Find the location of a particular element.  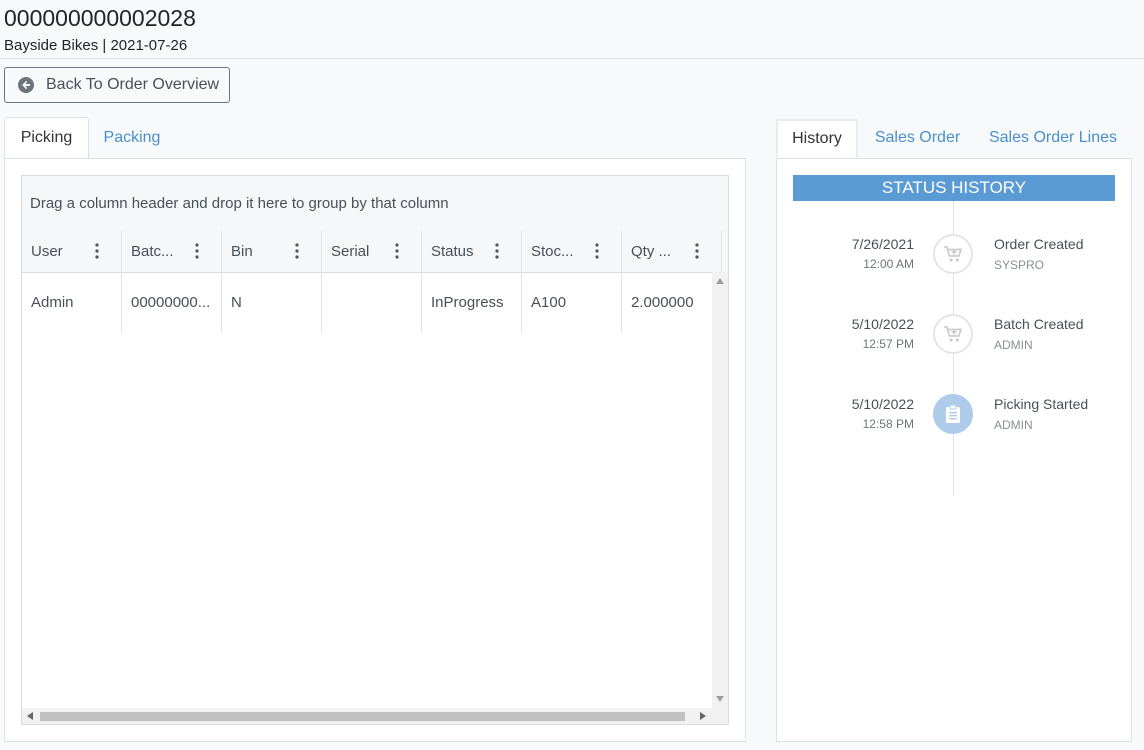

horizontal-scroll-thumb is located at coordinates (362, 716).